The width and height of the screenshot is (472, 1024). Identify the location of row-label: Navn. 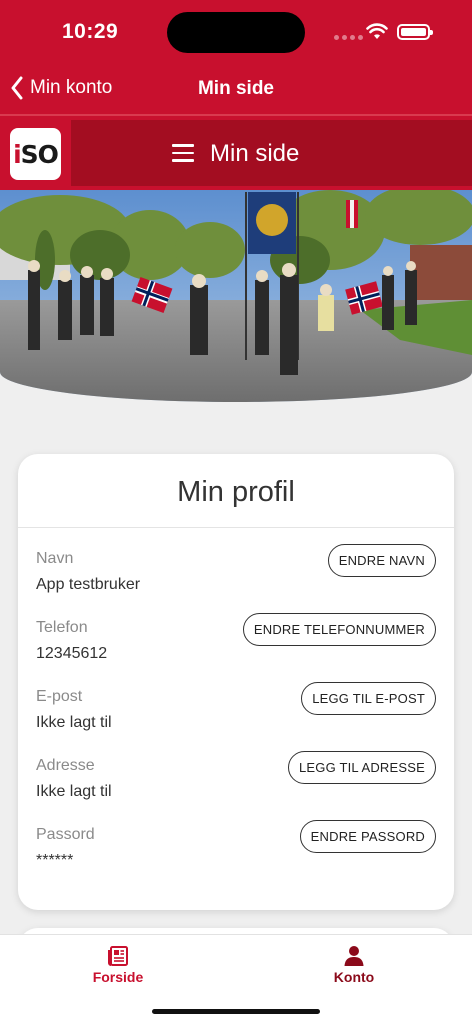
(55, 558).